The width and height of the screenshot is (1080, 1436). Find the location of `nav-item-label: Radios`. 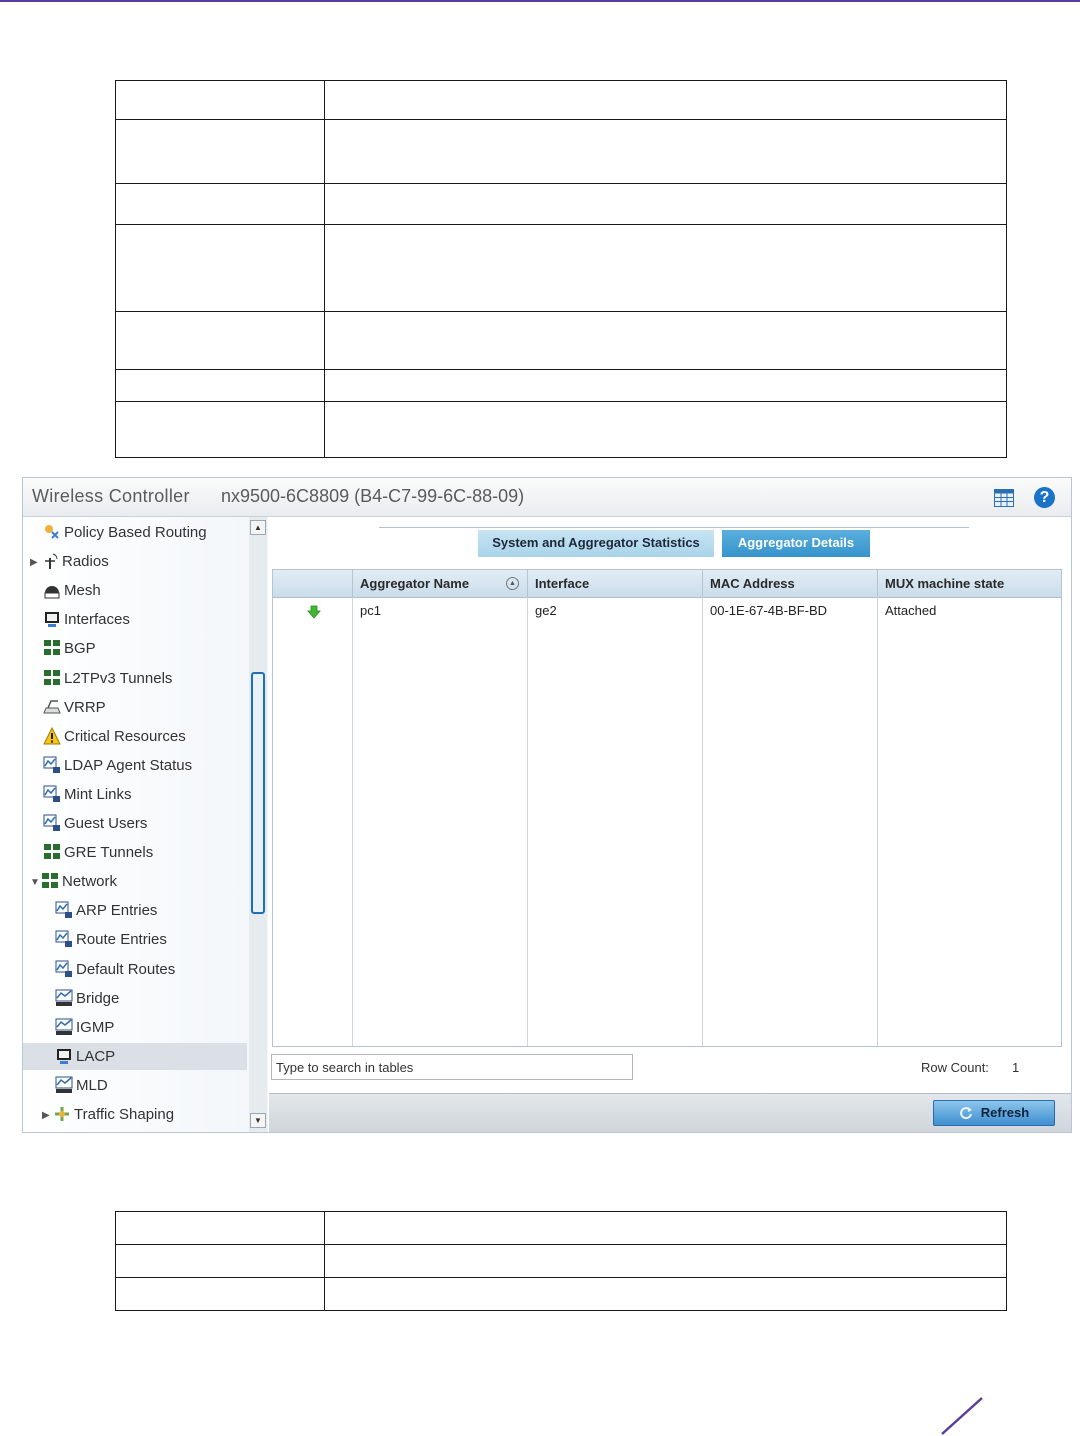

nav-item-label: Radios is located at coordinates (85, 562).